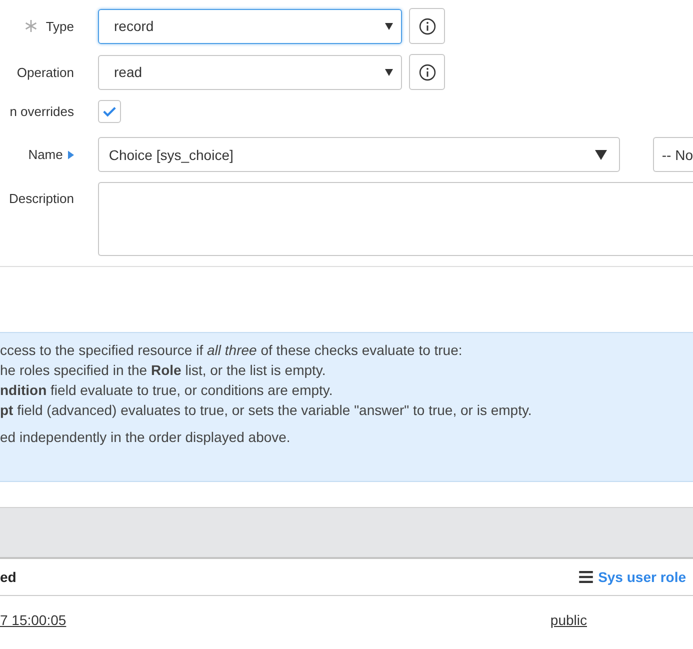 This screenshot has height=649, width=693. I want to click on info-text: pt field (advanced) evaluates to true, or sets the variable "answer" to true, or is empty., so click(266, 410).